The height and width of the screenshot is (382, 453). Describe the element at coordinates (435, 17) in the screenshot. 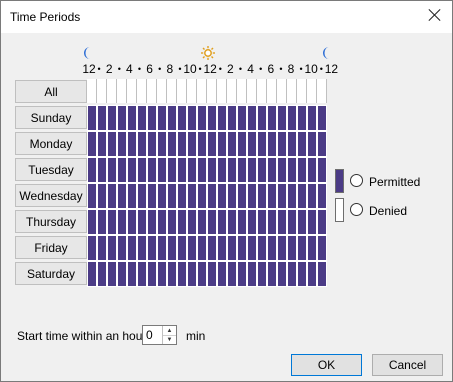

I see `close-icon` at that location.